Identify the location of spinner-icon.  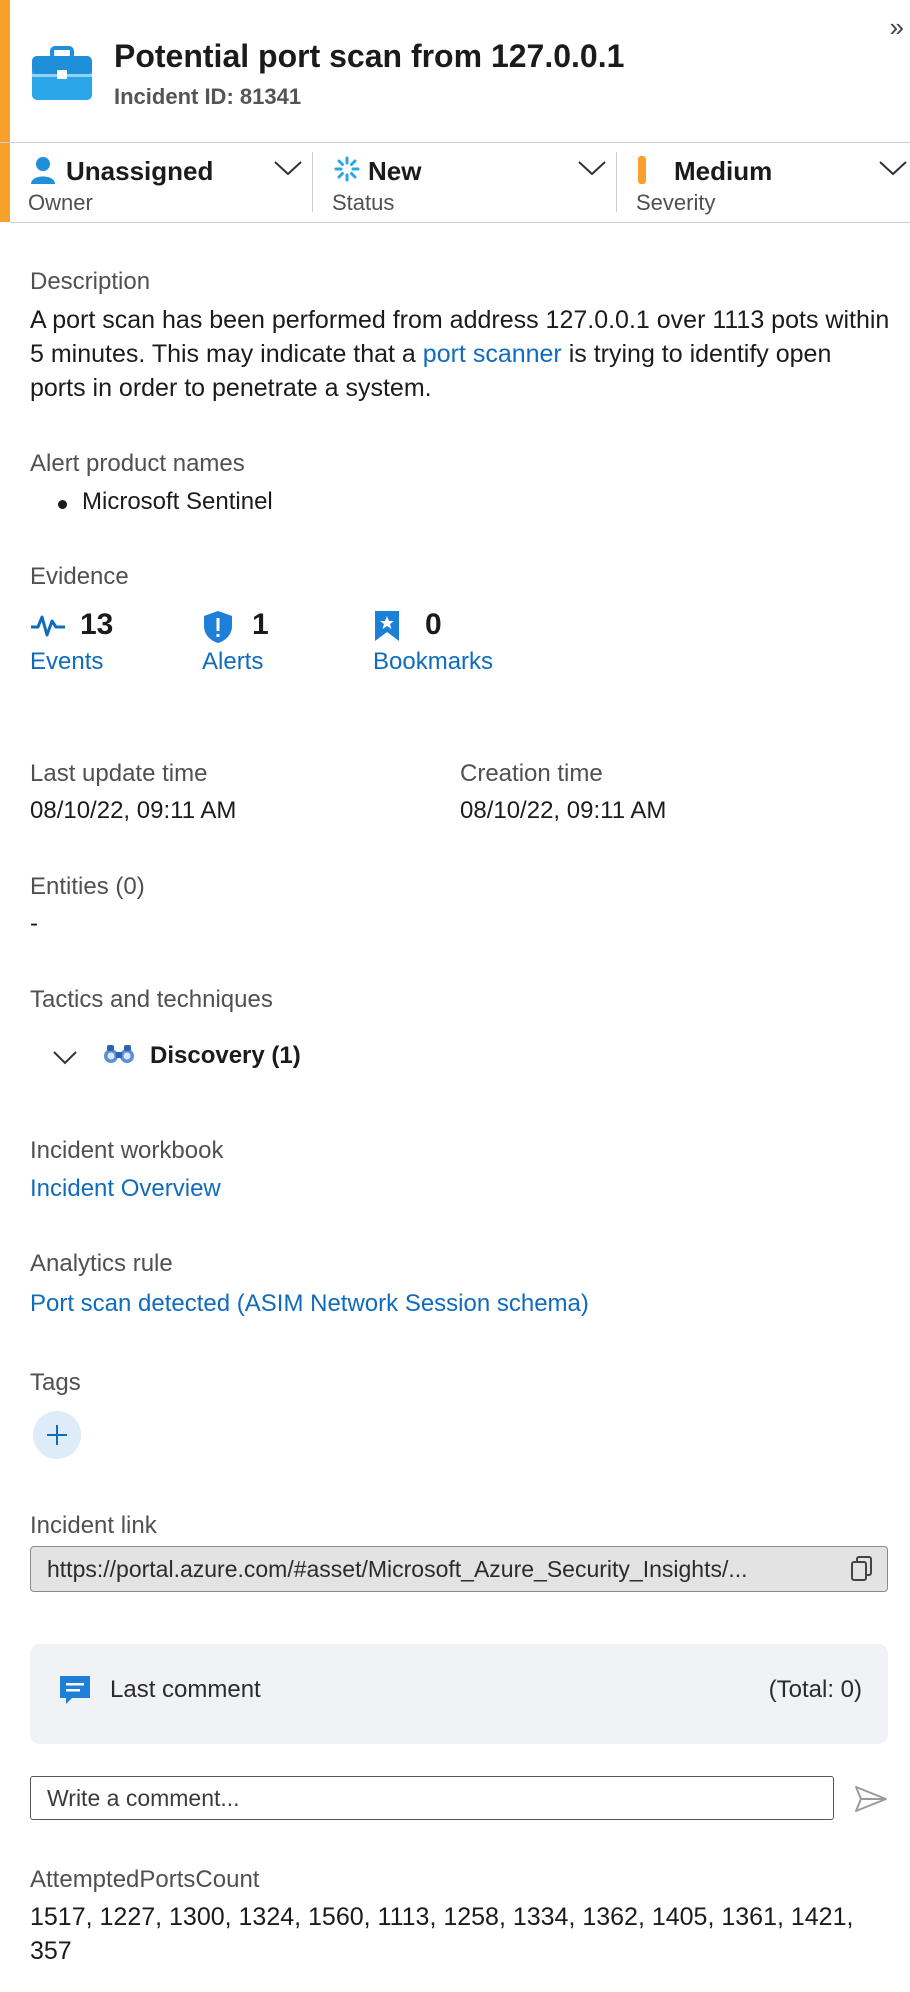
(347, 169).